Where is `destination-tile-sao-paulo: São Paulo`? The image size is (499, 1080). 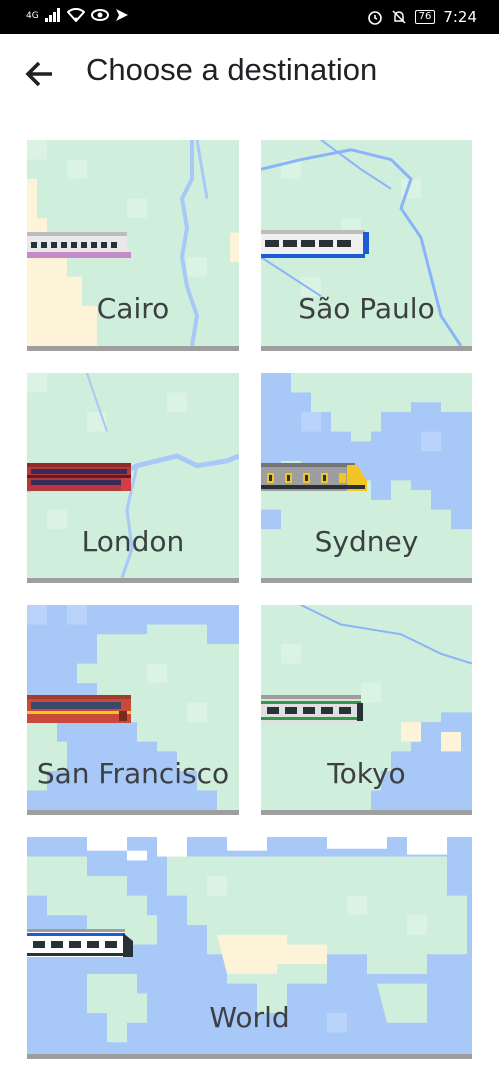 destination-tile-sao-paulo: São Paulo is located at coordinates (366, 245).